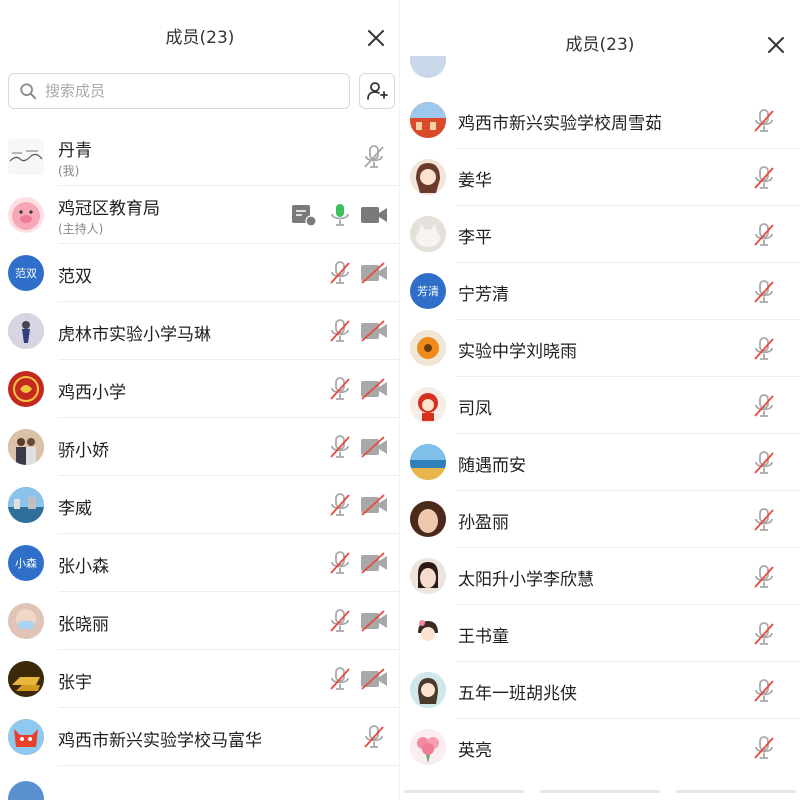 The height and width of the screenshot is (800, 800). Describe the element at coordinates (75, 151) in the screenshot. I see `member-name: 丹青` at that location.